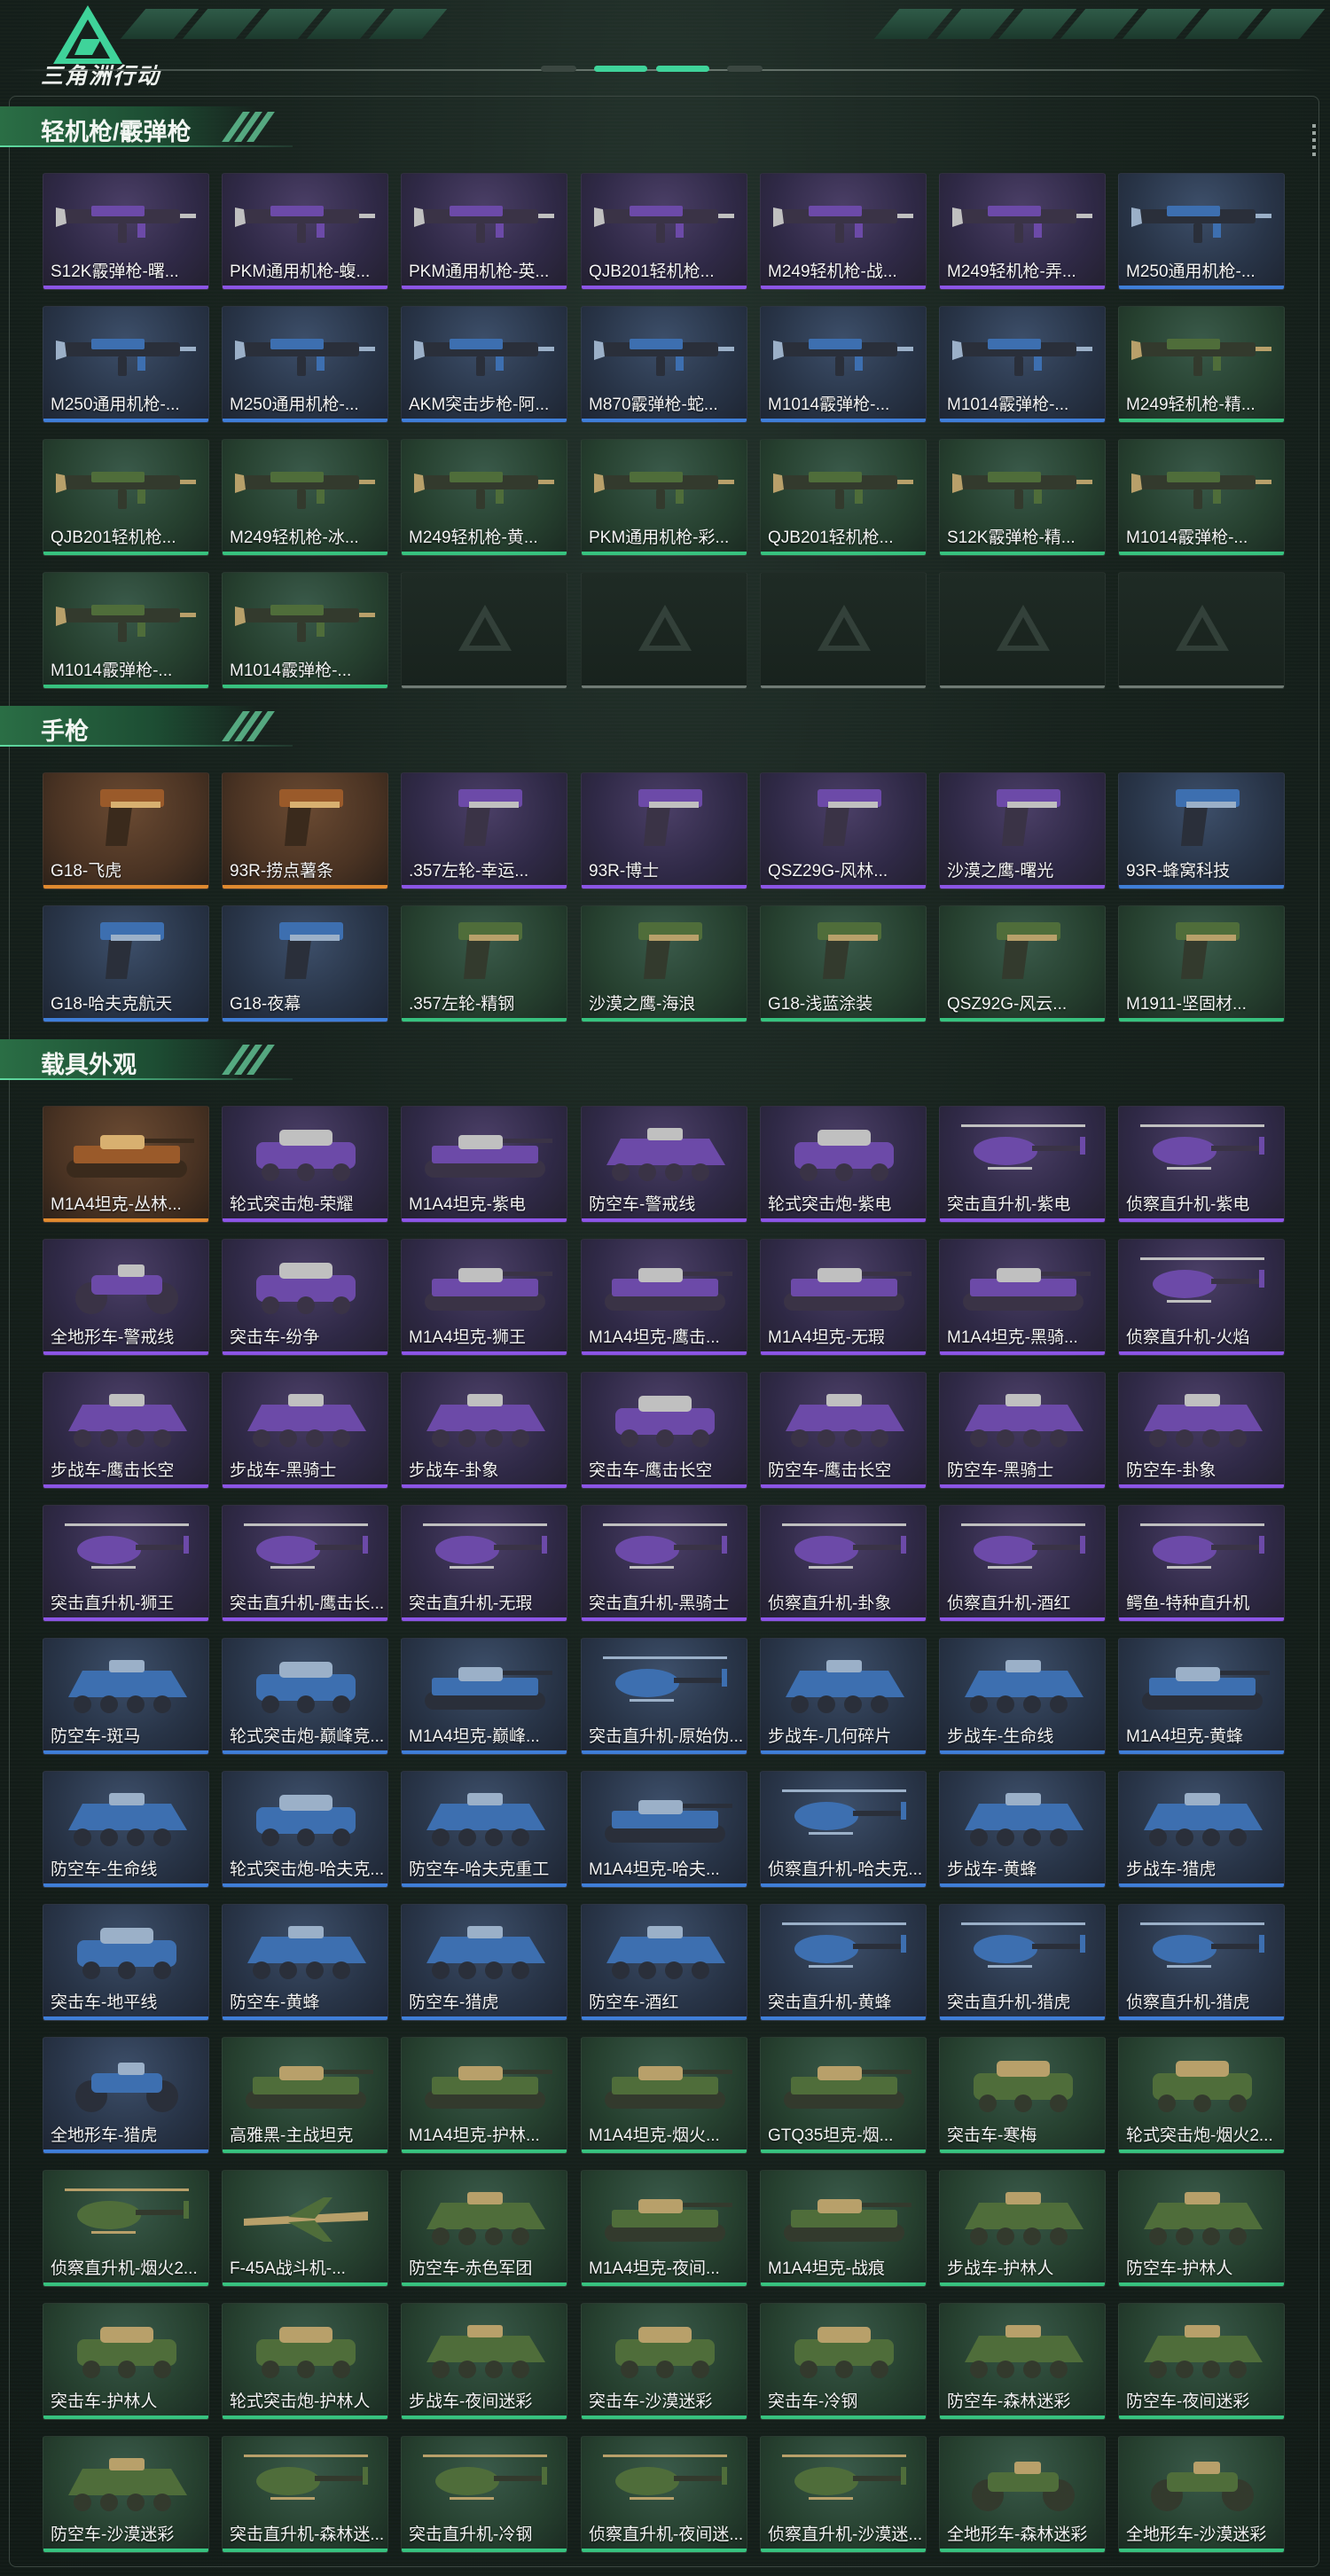 The height and width of the screenshot is (2576, 1330). What do you see at coordinates (484, 1164) in the screenshot?
I see `skin-card: M1A4坦克-紫电` at bounding box center [484, 1164].